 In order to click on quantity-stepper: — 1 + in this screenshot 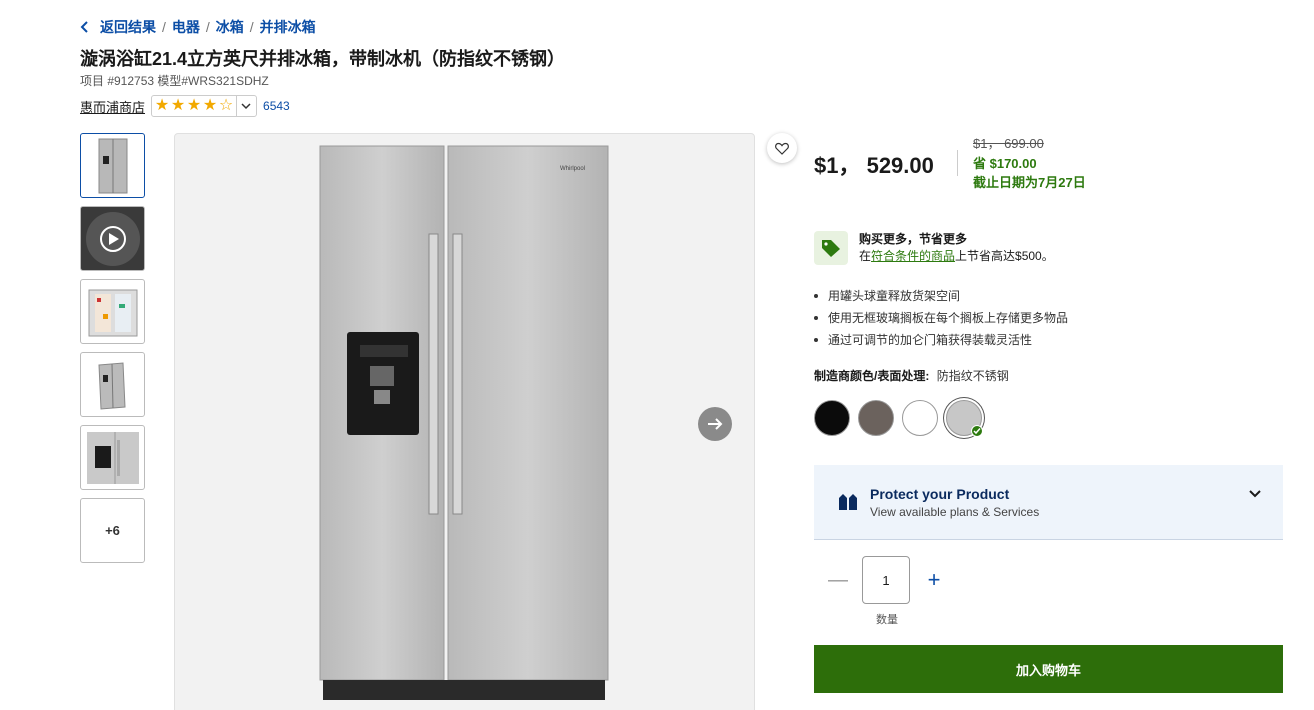, I will do `click(886, 580)`.